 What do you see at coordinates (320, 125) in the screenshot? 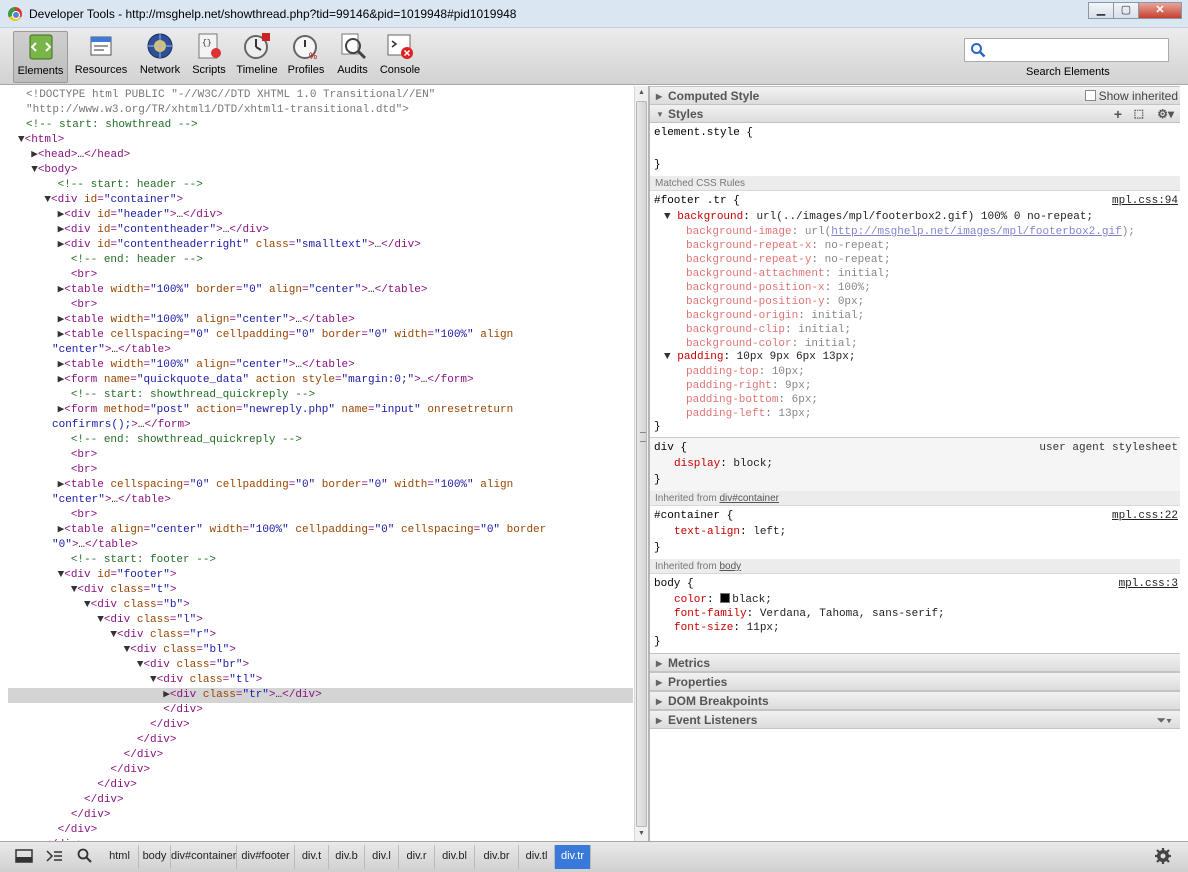
I see `dom-node-line: <!-- start: showthread -->` at bounding box center [320, 125].